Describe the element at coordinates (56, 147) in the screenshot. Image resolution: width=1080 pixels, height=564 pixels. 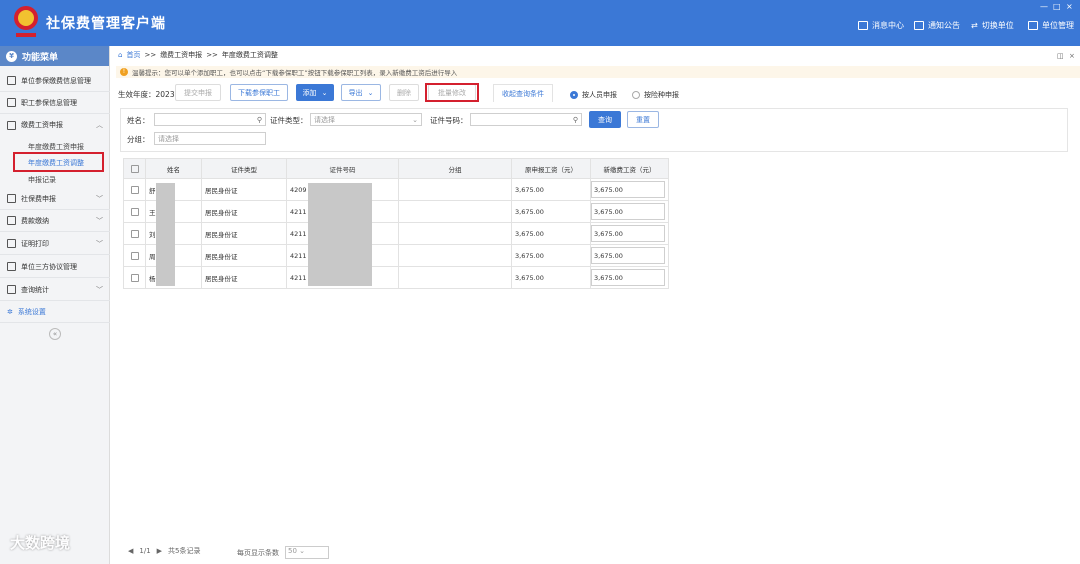
I see `sidebar-sub-annual-declare: 年度缴费工资申报` at that location.